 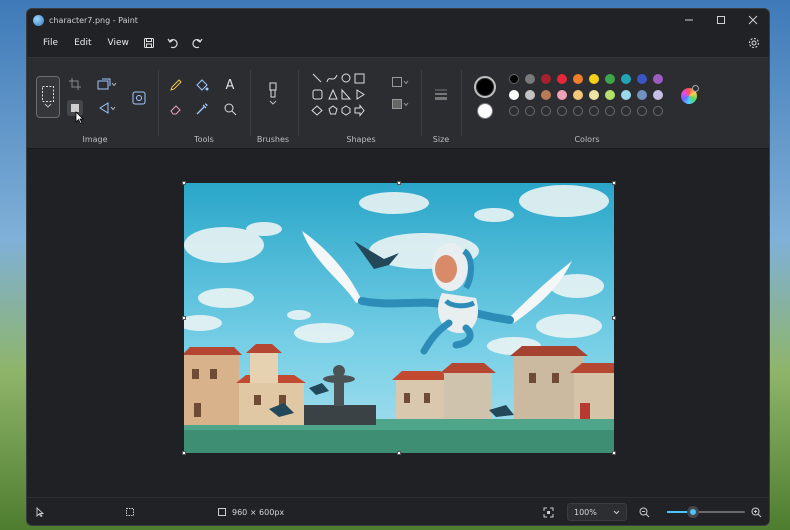 I want to click on selection-button, so click(x=48, y=97).